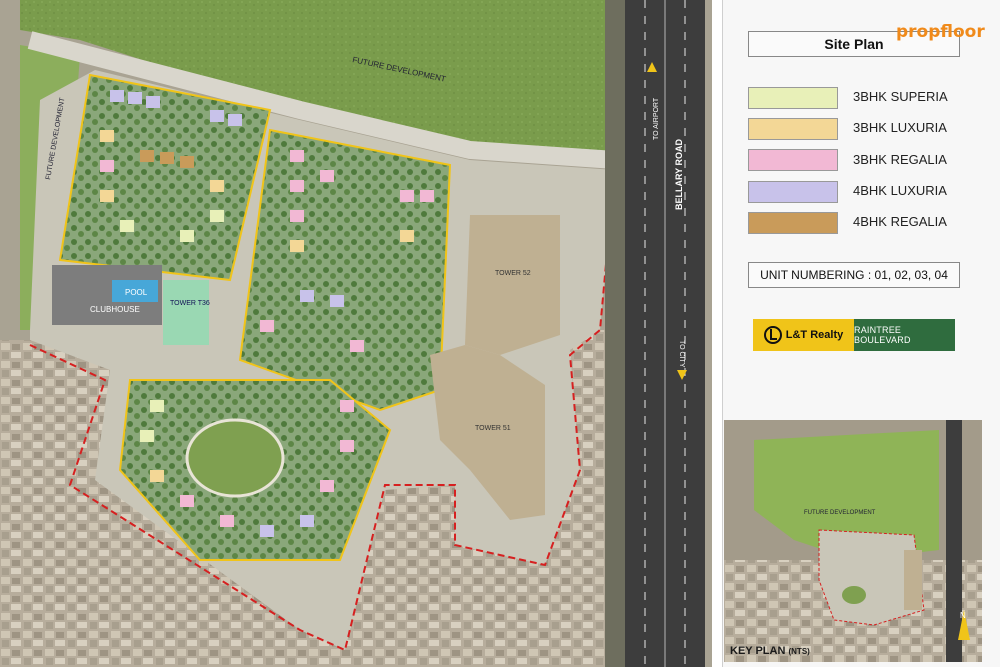  I want to click on legend-label-3bhk-luxuria: 3BHK LUXURIA, so click(900, 127).